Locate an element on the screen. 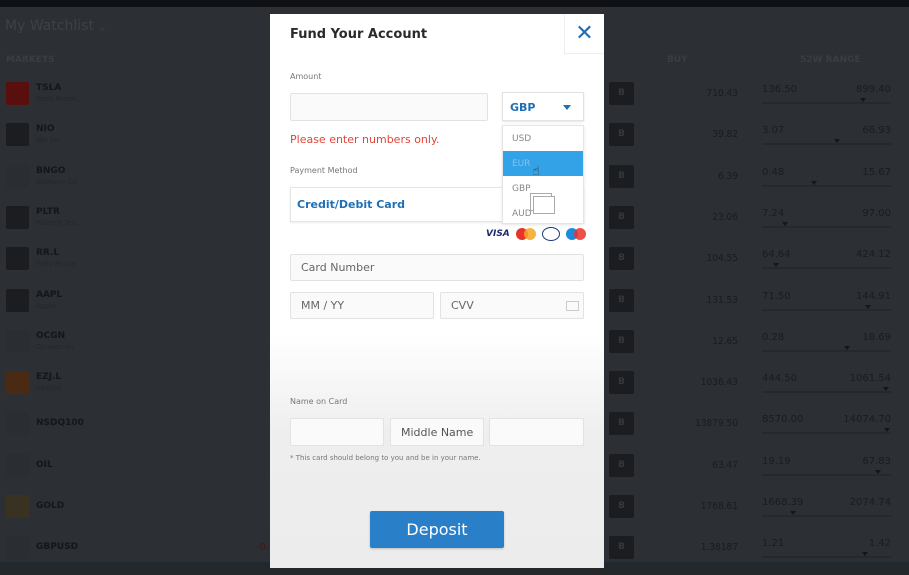  buy-price: 63.47 is located at coordinates (725, 465).